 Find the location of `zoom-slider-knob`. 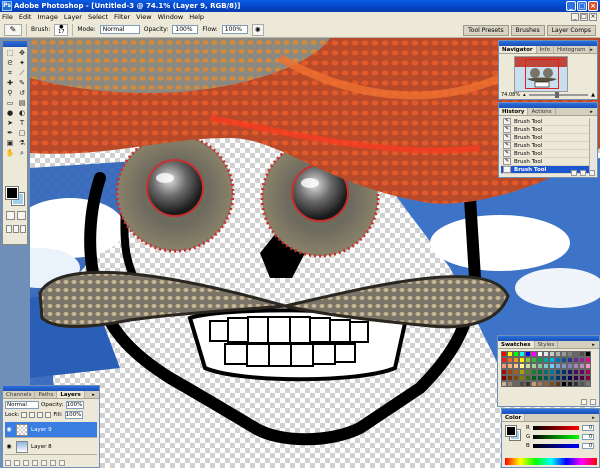

zoom-slider-knob is located at coordinates (557, 95).